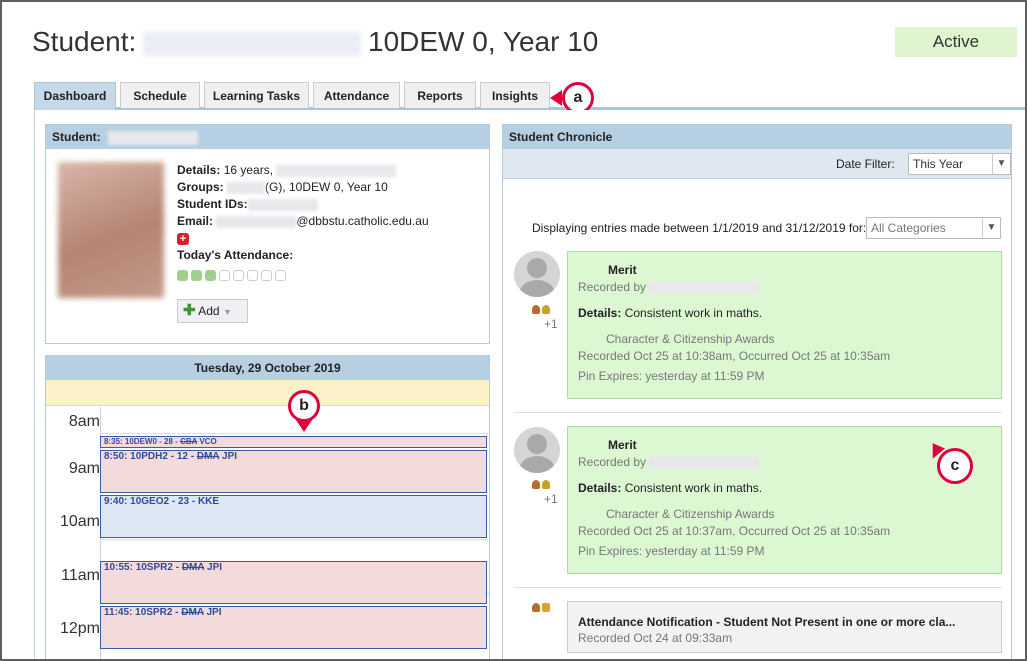 The width and height of the screenshot is (1027, 661). What do you see at coordinates (362, 221) in the screenshot?
I see `email-value: @dbbstu.catholic.edu.au` at bounding box center [362, 221].